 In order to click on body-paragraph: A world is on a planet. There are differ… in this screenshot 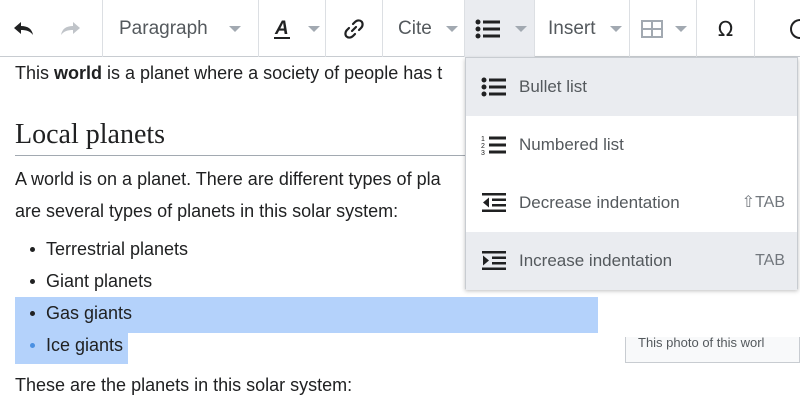, I will do `click(245, 195)`.